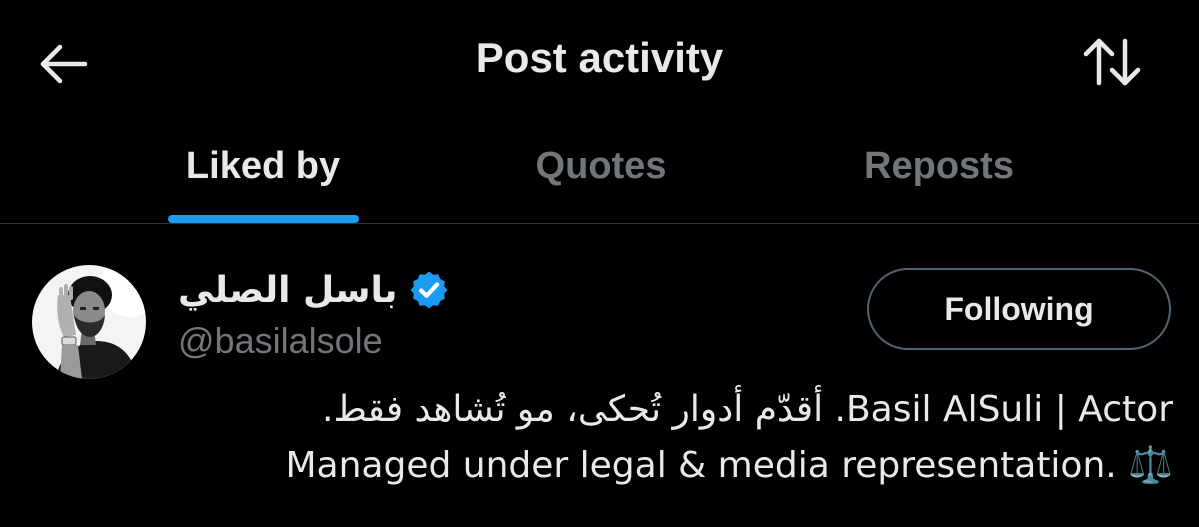 This screenshot has width=1199, height=527. I want to click on following-button: Following, so click(1019, 309).